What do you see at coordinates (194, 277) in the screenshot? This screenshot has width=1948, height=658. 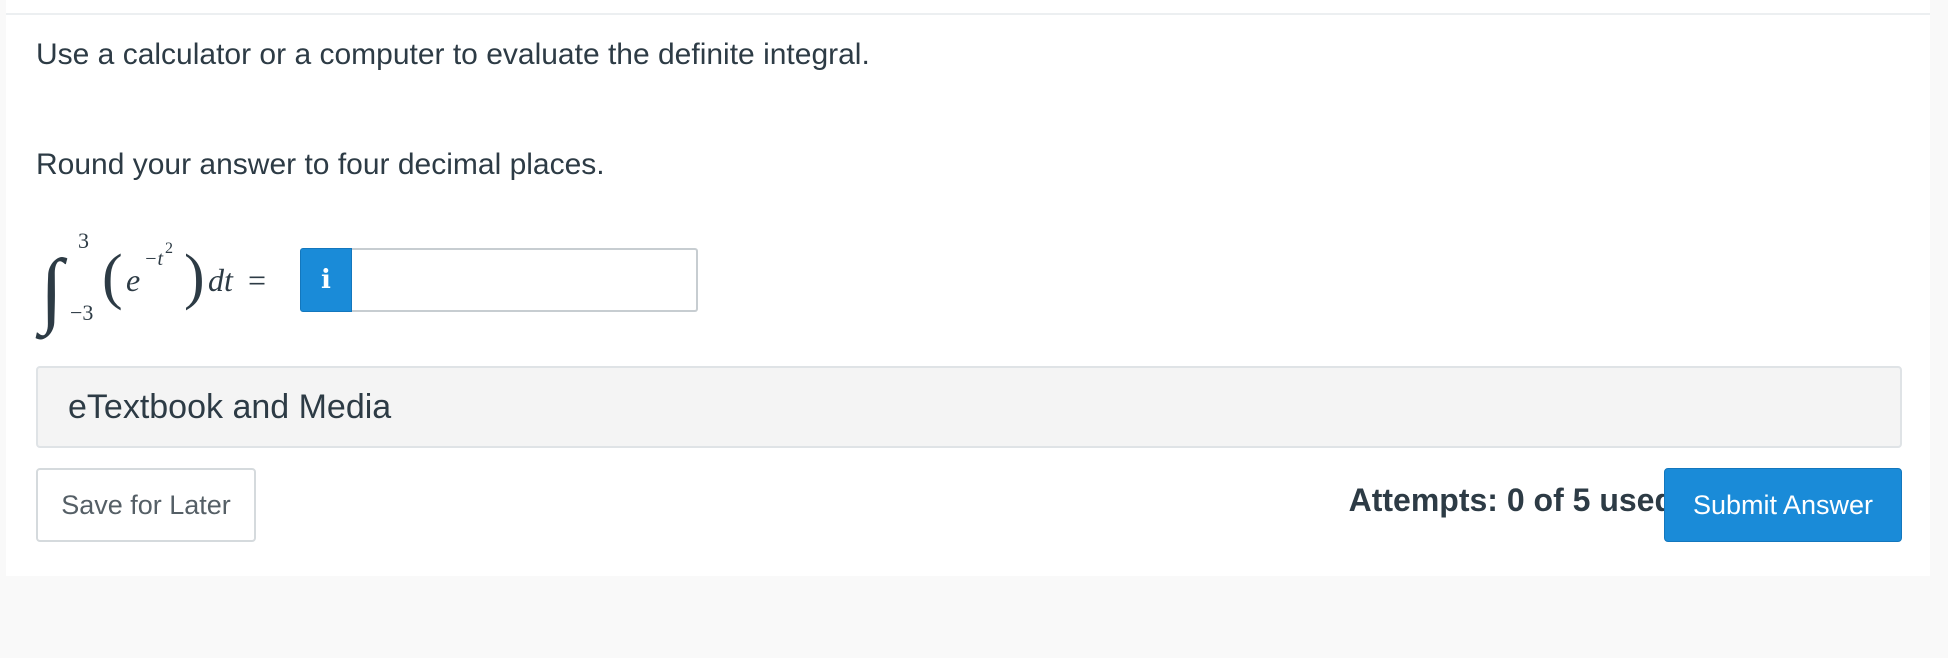 I see `right-paren: )` at bounding box center [194, 277].